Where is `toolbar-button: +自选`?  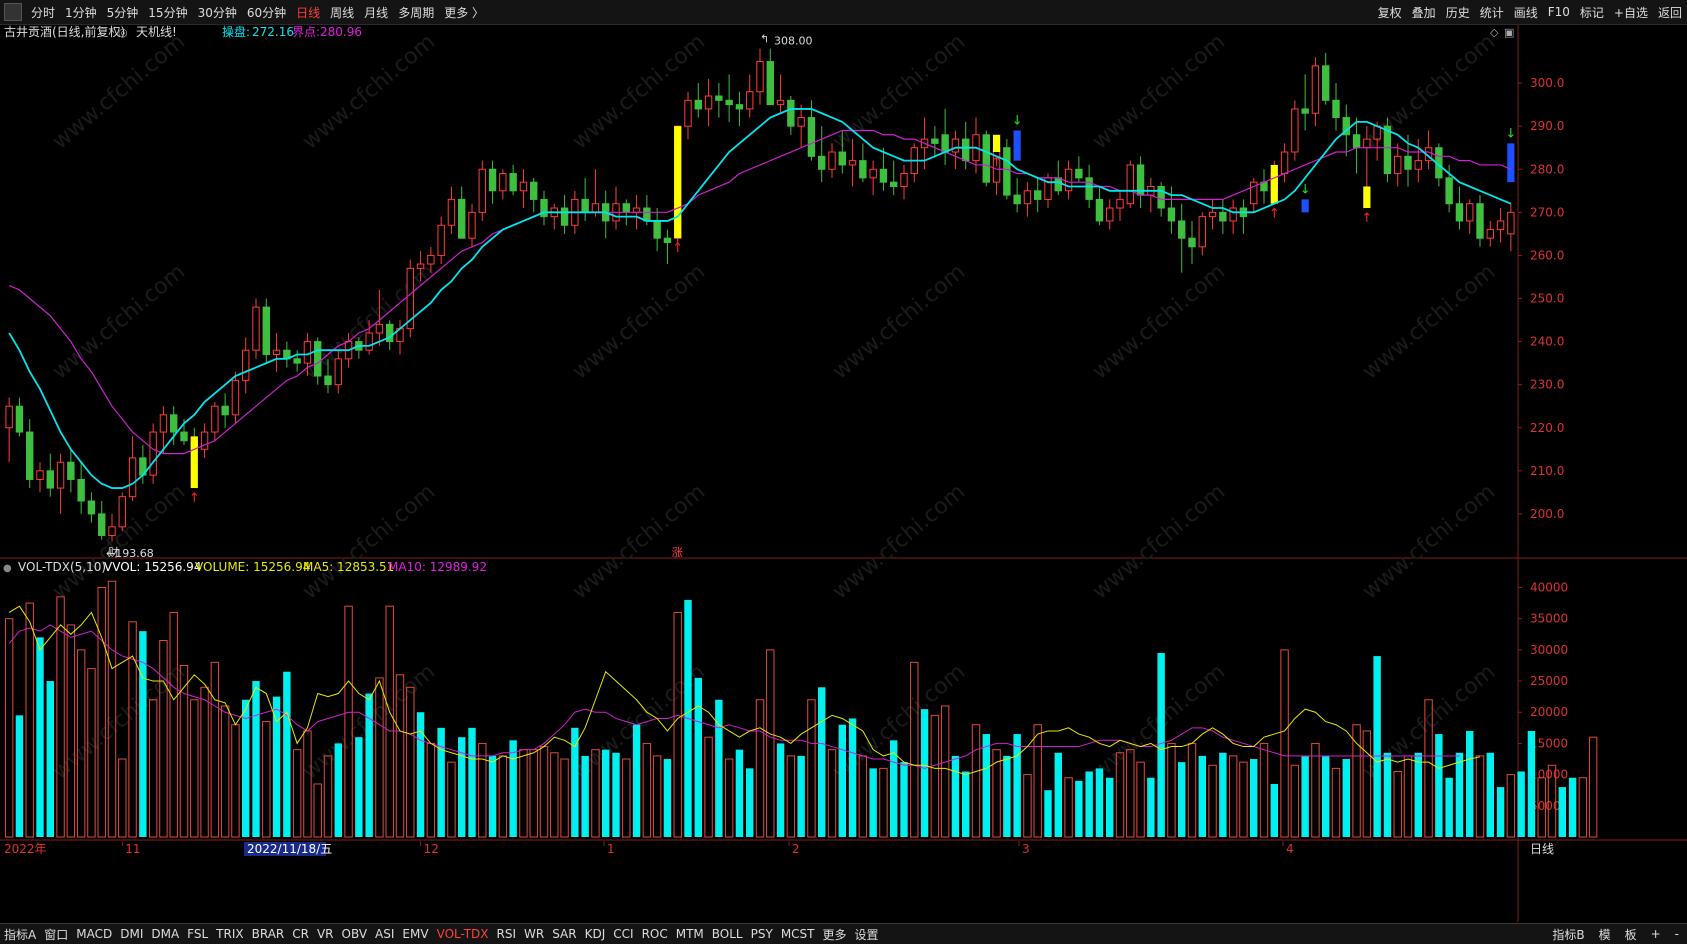 toolbar-button: +自选 is located at coordinates (1631, 12).